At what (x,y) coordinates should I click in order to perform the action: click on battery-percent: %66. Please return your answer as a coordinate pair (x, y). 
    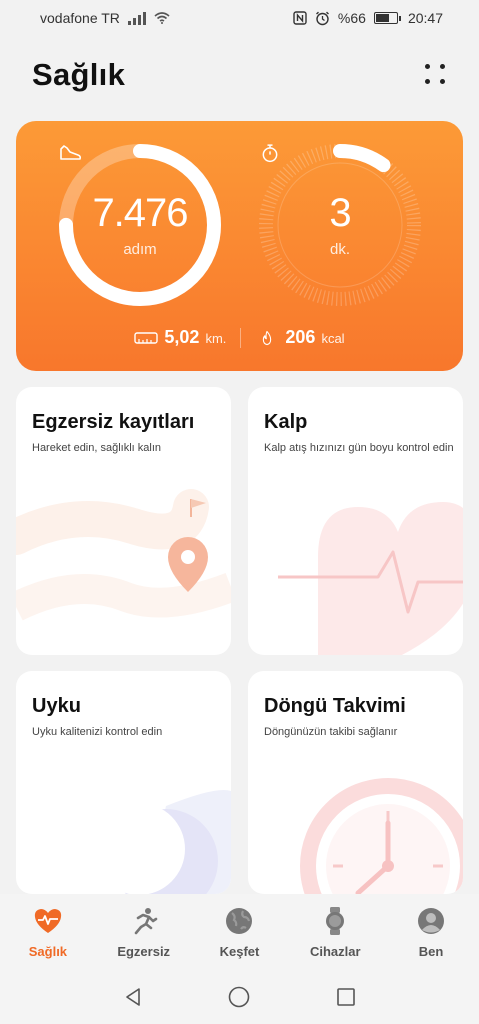
    Looking at the image, I should click on (351, 18).